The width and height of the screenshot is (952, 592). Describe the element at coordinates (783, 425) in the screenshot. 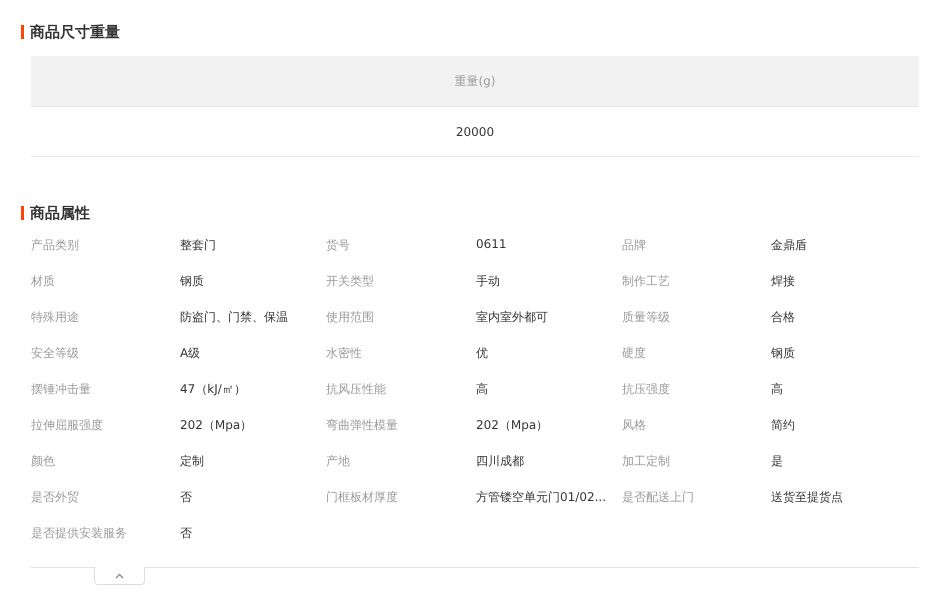

I see `attribute-value: 简约` at that location.